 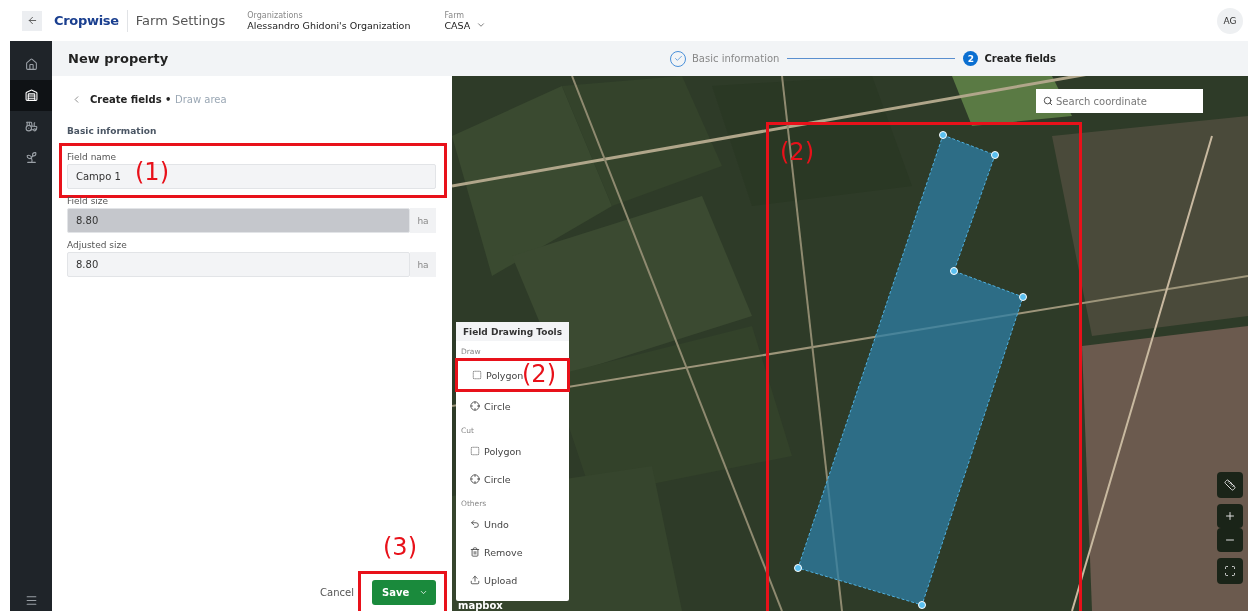 What do you see at coordinates (1020, 58) in the screenshot?
I see `step-label: Create fields` at bounding box center [1020, 58].